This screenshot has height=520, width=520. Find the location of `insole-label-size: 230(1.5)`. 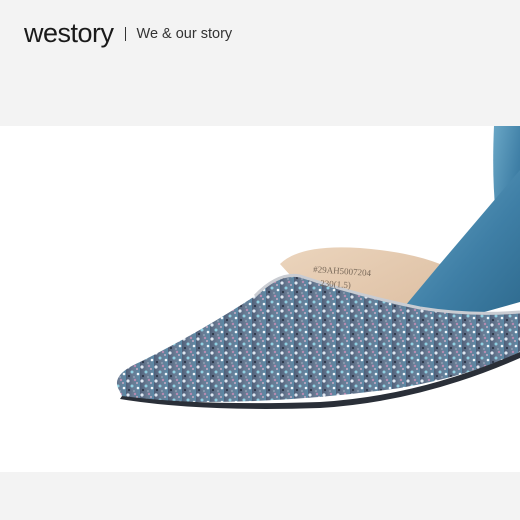

insole-label-size: 230(1.5) is located at coordinates (335, 284).